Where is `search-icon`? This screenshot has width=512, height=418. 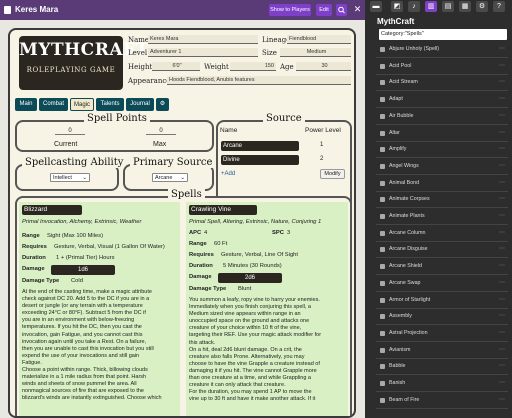 search-icon is located at coordinates (341, 10).